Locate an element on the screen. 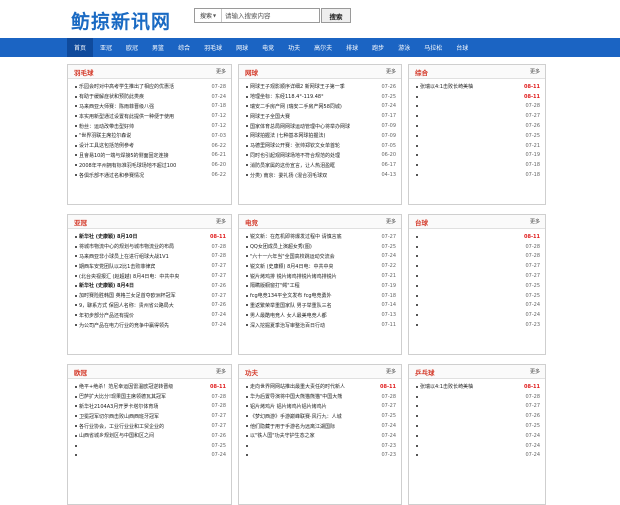  news-link: 同时也引起观网球场地不符合规范的处理 is located at coordinates (293, 155).